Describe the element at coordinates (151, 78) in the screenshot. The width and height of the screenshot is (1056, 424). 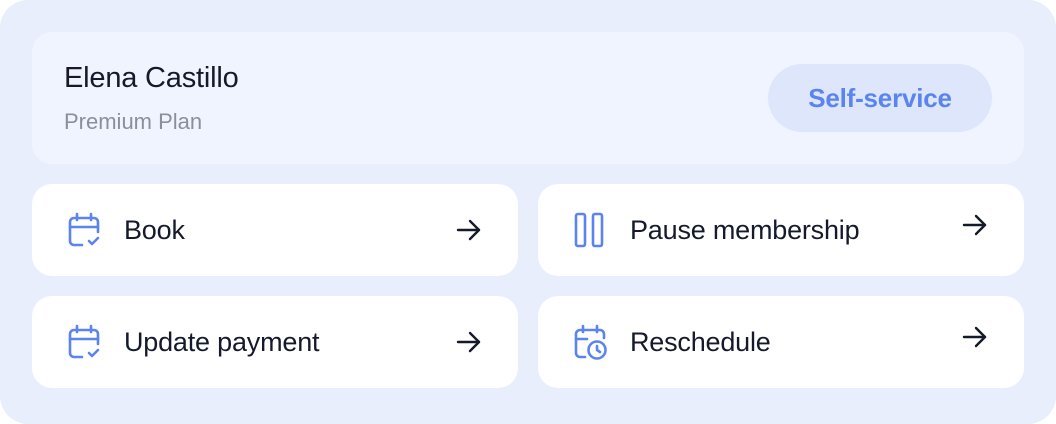
I see `user-name: Elena Castillo` at that location.